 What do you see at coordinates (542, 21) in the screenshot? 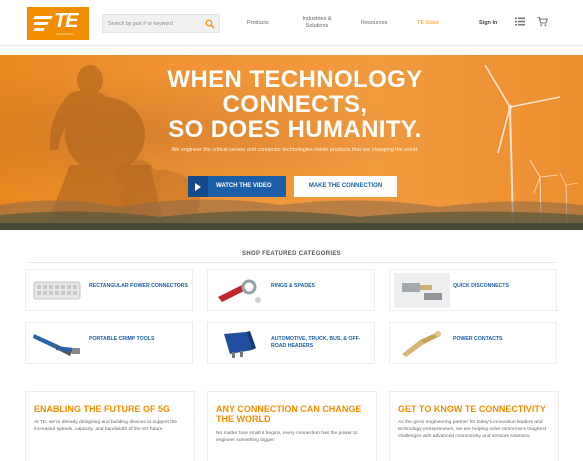
I see `cart-icon` at bounding box center [542, 21].